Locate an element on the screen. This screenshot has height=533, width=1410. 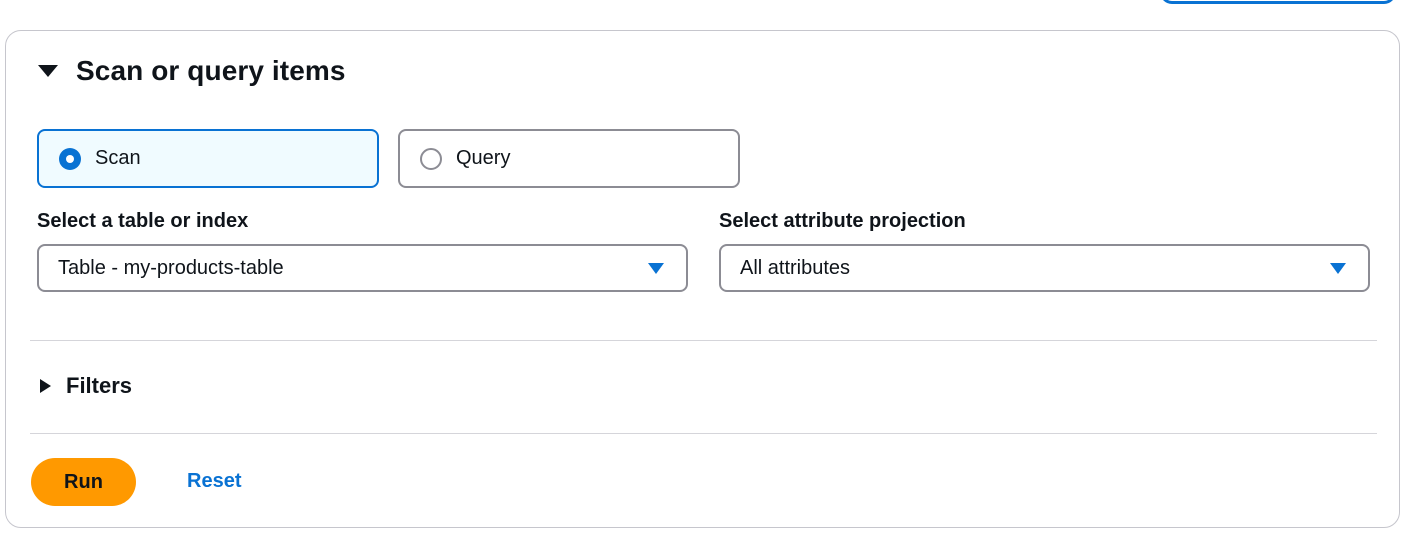
projection-select-label: Select attribute projection is located at coordinates (842, 221).